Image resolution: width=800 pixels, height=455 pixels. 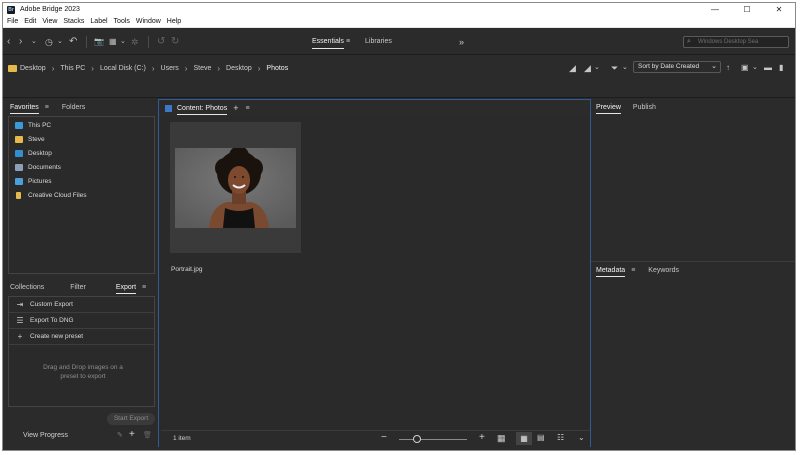 What do you see at coordinates (202, 110) in the screenshot?
I see `tab-content: Content: Photos` at bounding box center [202, 110].